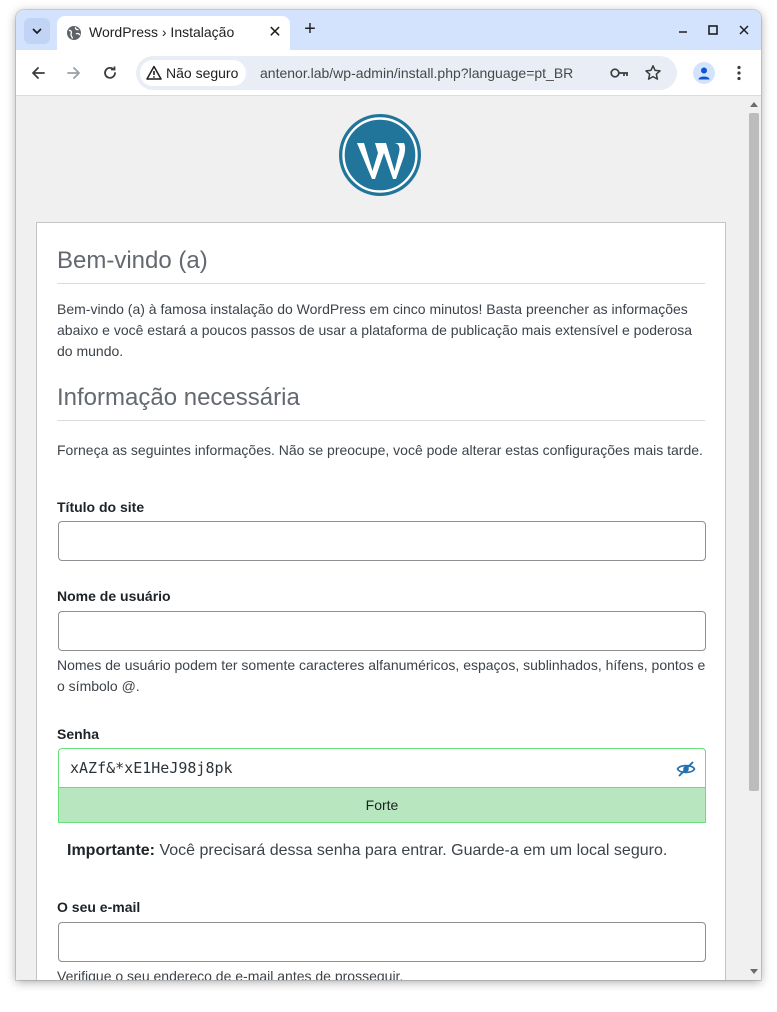 This screenshot has width=777, height=1012. I want to click on kebab-menu-icon, so click(739, 73).